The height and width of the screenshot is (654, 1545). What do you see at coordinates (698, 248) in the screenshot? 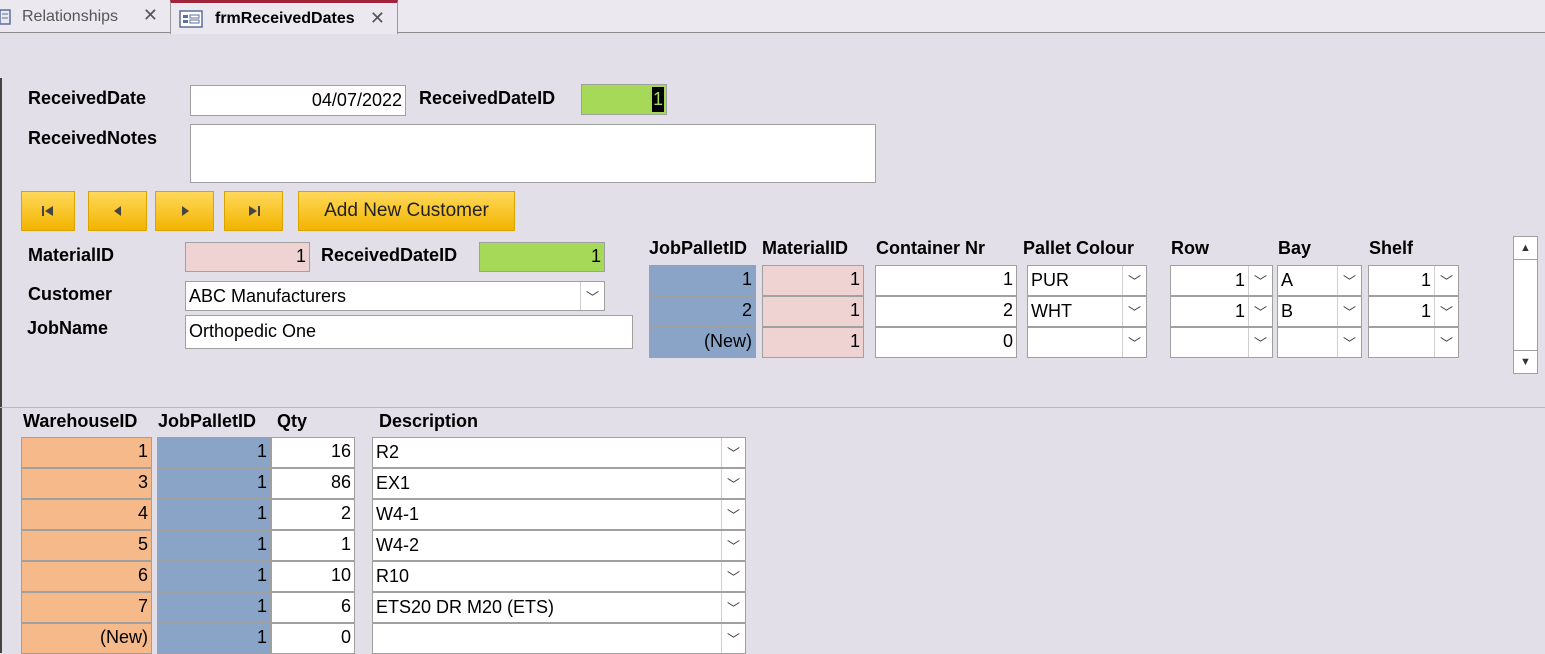
I see `col-header-job-pallet-id: JobPalletID` at bounding box center [698, 248].